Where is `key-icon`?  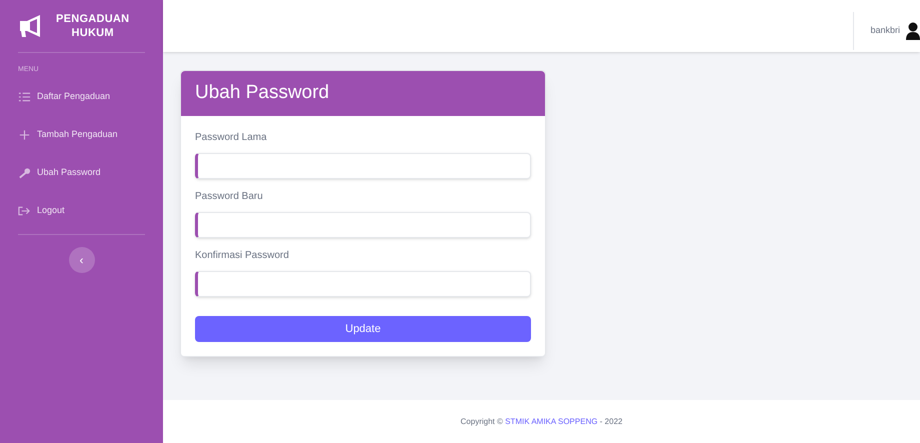
key-icon is located at coordinates (24, 172).